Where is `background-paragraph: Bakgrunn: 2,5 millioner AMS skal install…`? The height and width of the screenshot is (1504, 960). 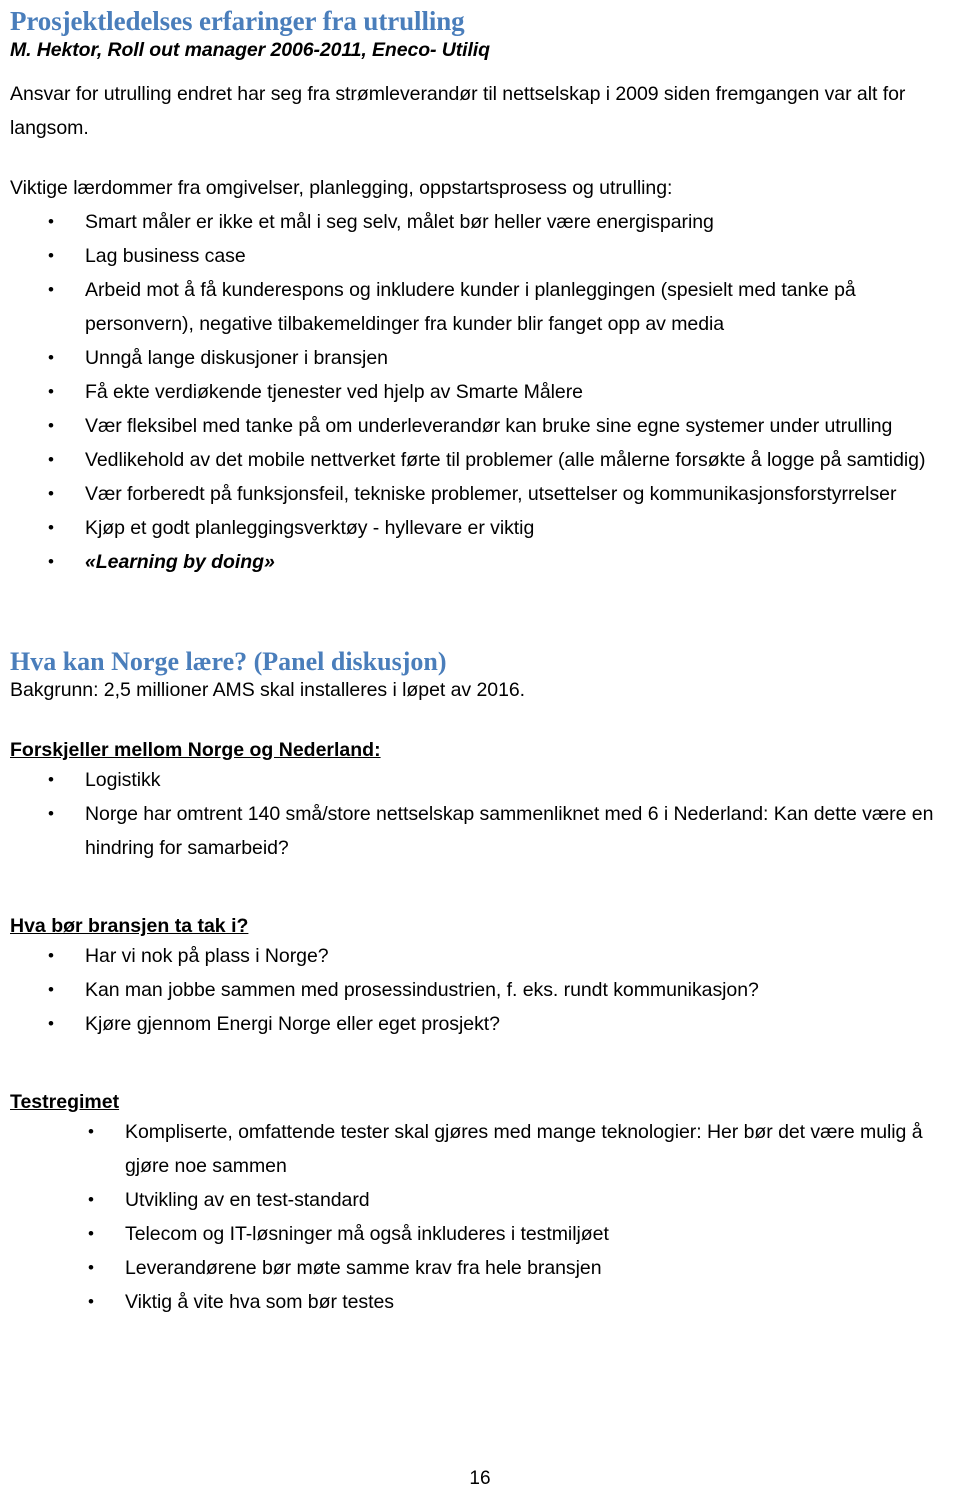 background-paragraph: Bakgrunn: 2,5 millioner AMS skal install… is located at coordinates (268, 690).